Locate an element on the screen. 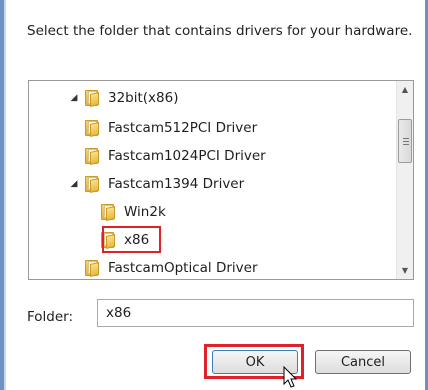 Image resolution: width=428 pixels, height=390 pixels. tree-item-label: FastcamOptical Driver is located at coordinates (183, 268).